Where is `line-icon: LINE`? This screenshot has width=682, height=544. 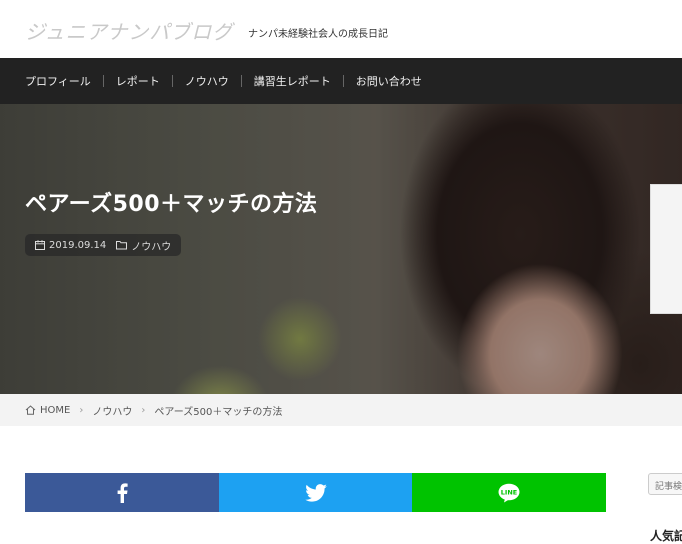 line-icon: LINE is located at coordinates (509, 492).